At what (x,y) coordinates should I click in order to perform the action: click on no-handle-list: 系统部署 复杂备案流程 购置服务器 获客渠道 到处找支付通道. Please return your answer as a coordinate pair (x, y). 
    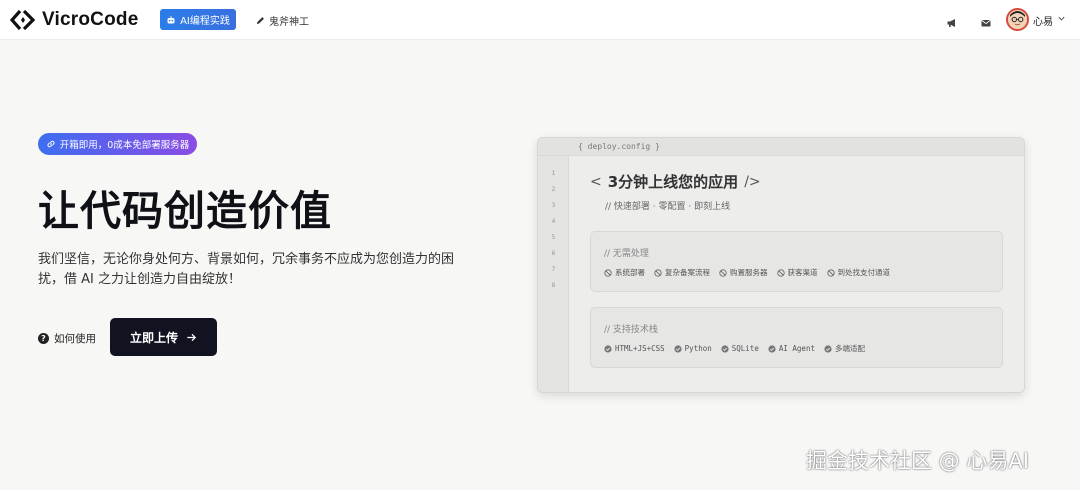
    Looking at the image, I should click on (747, 272).